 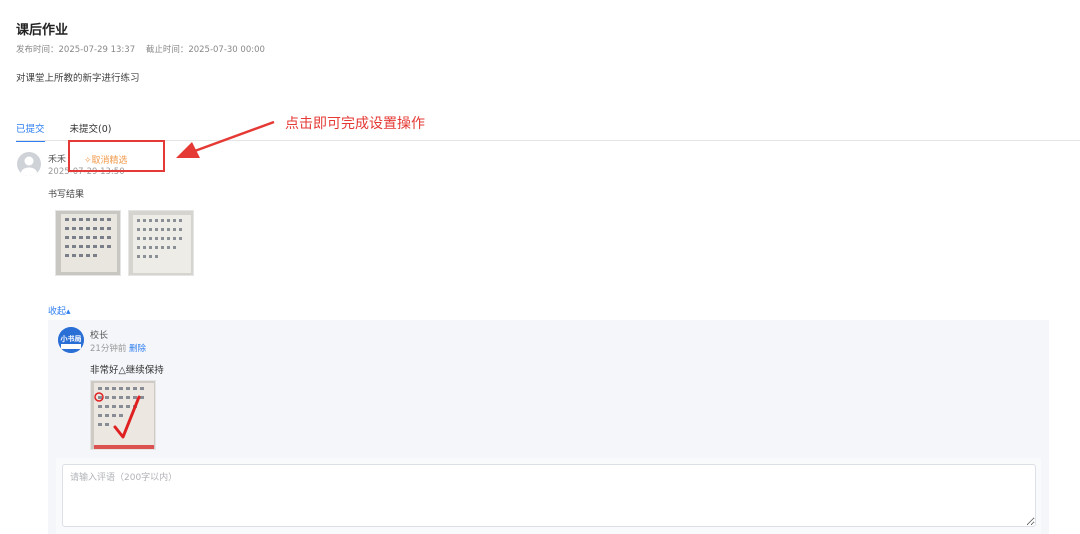 What do you see at coordinates (137, 348) in the screenshot?
I see `delete-comment-button: 删除` at bounding box center [137, 348].